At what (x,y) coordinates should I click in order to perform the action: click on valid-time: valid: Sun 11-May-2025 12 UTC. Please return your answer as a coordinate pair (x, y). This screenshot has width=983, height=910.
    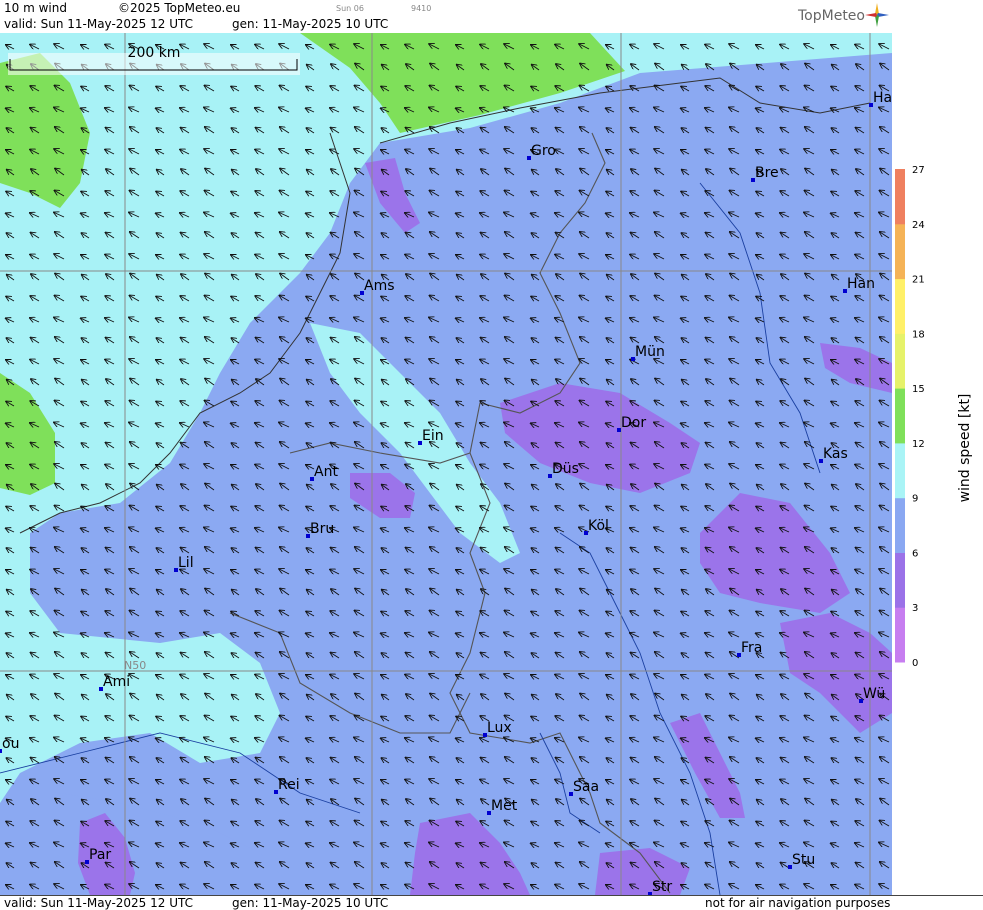
    Looking at the image, I should click on (98, 24).